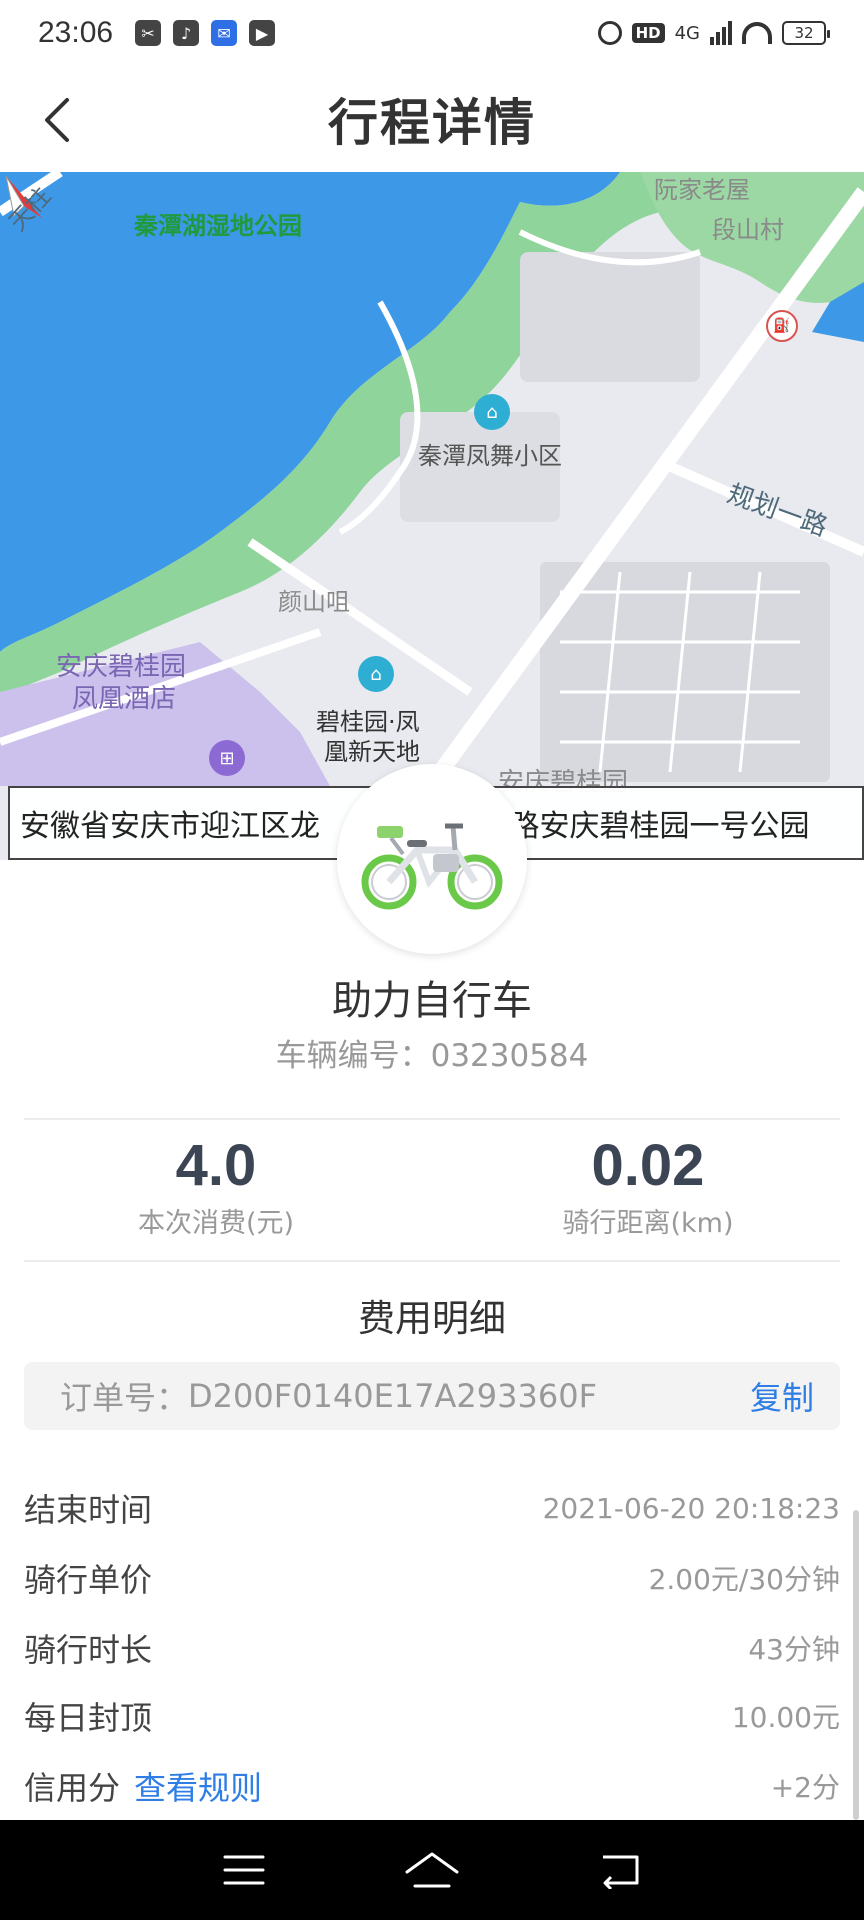 The image size is (864, 1920). I want to click on chevron-left-icon, so click(57, 120).